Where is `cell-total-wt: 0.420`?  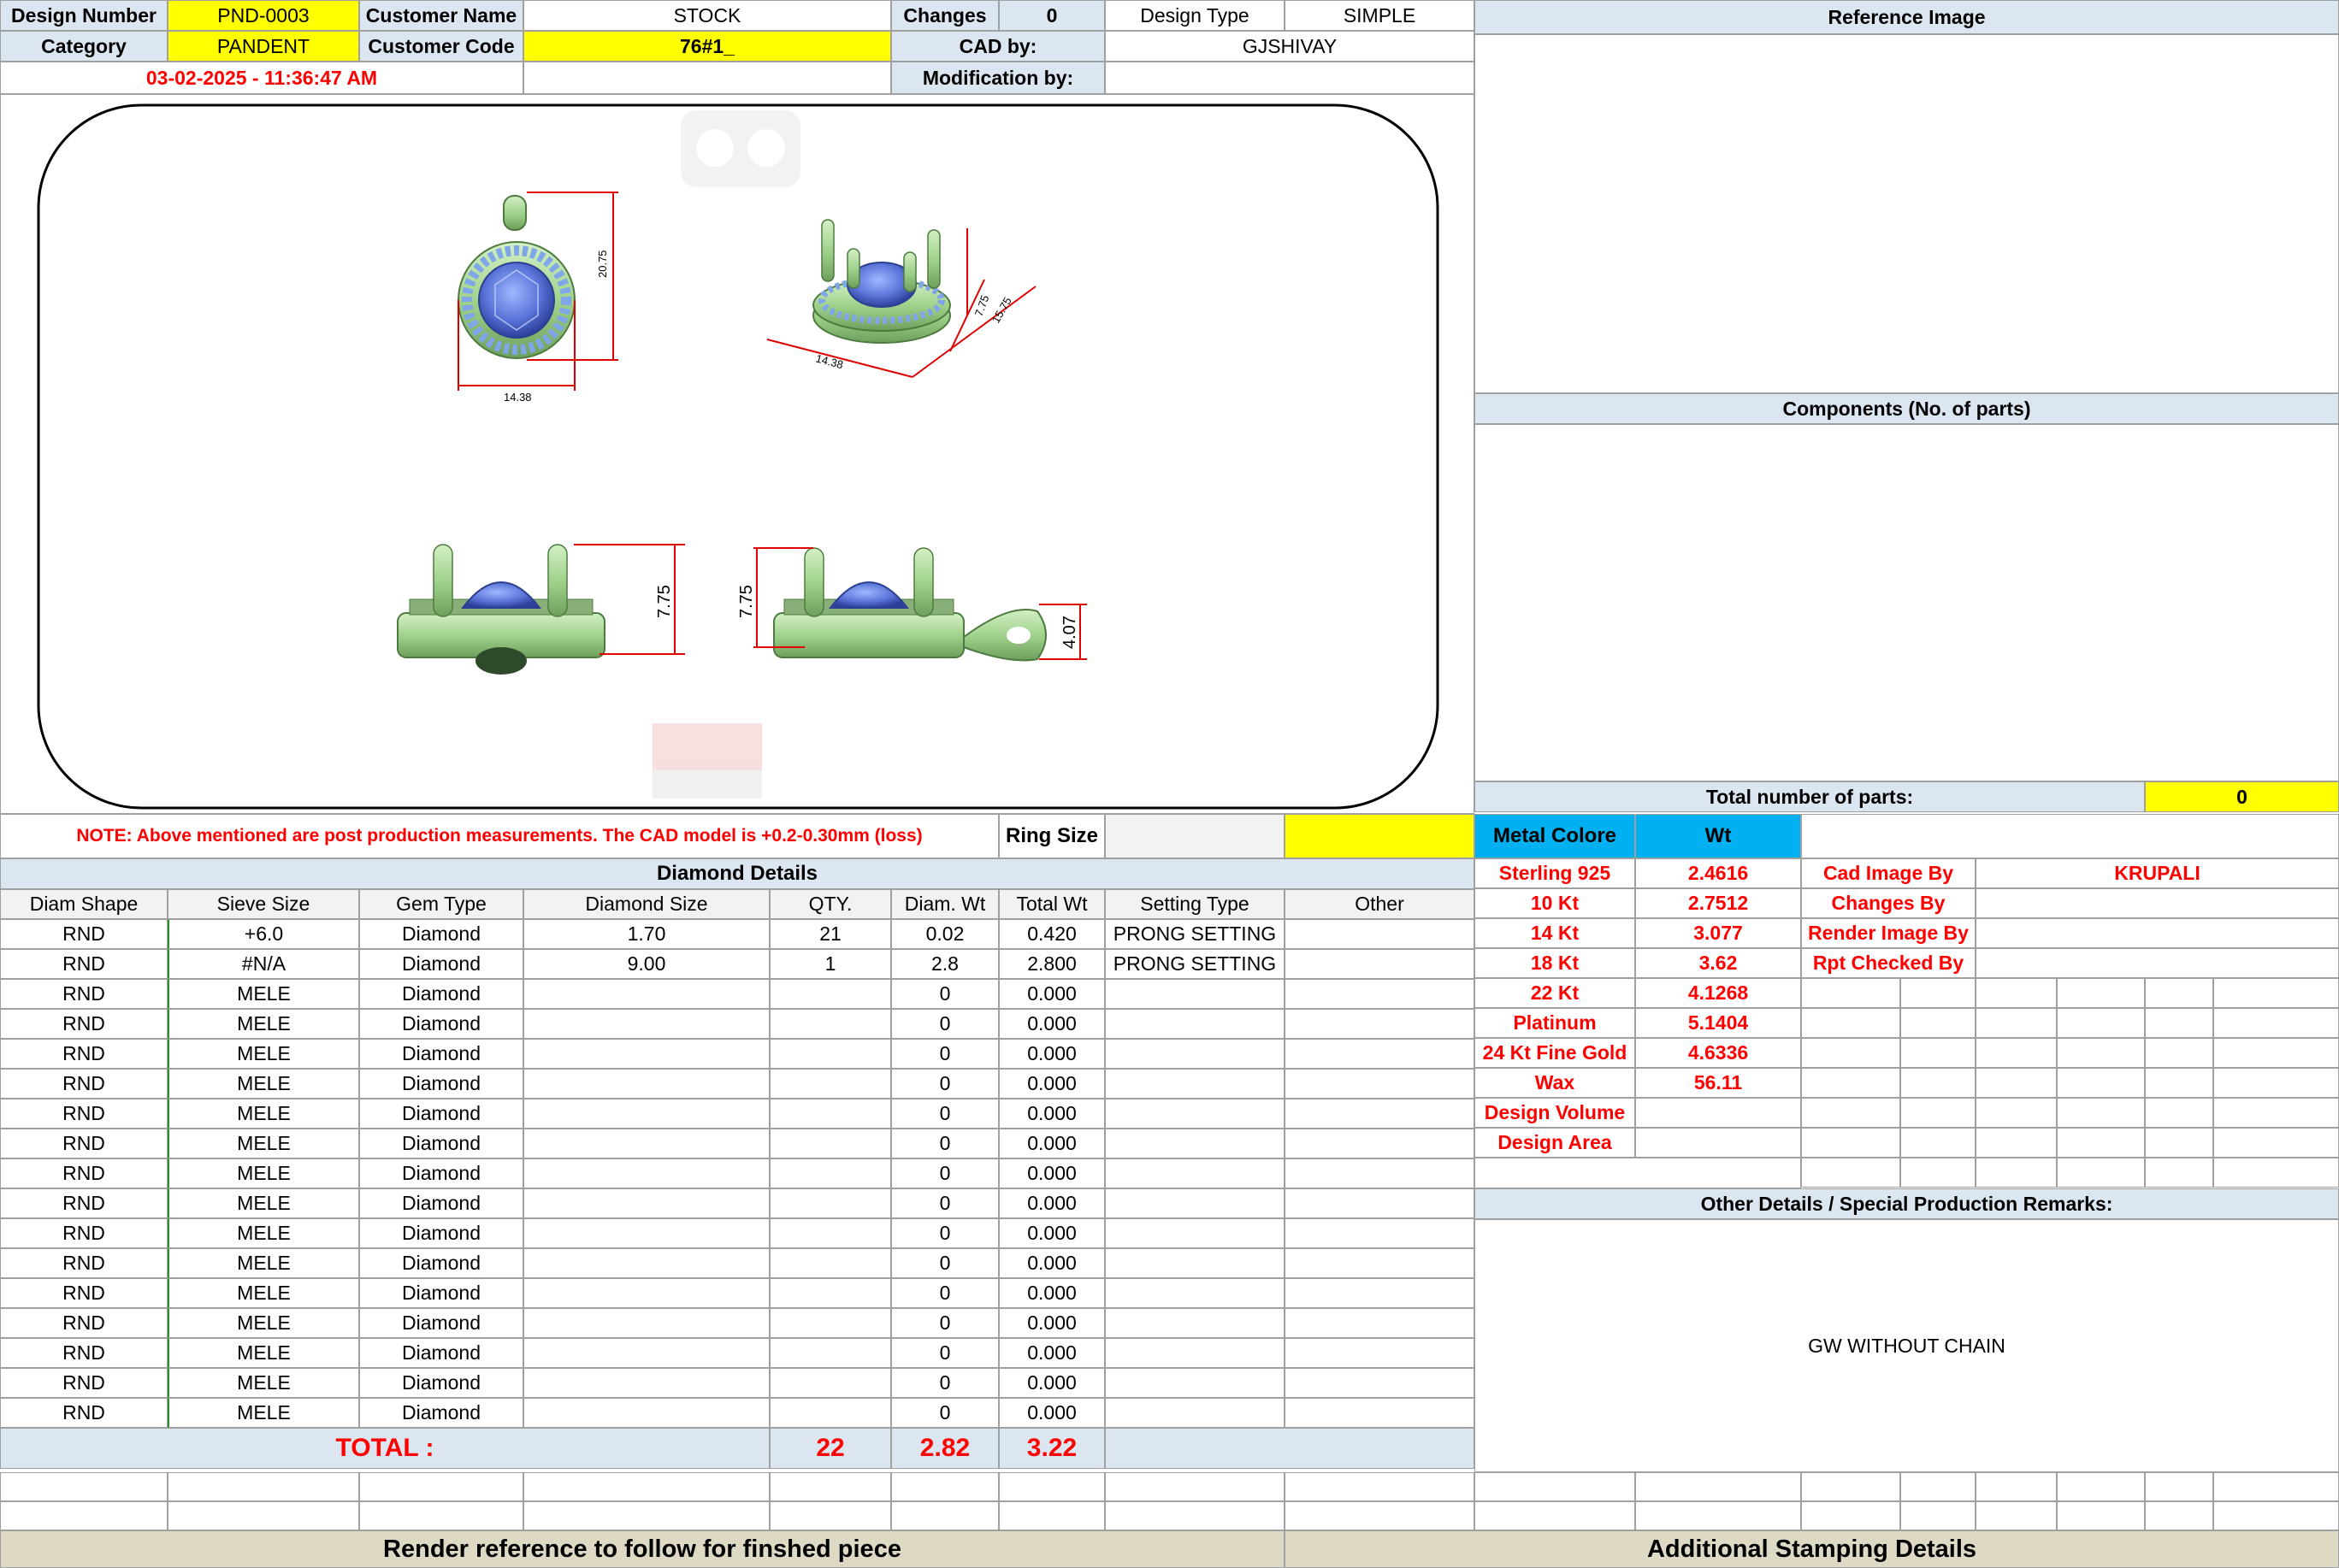 cell-total-wt: 0.420 is located at coordinates (1052, 934).